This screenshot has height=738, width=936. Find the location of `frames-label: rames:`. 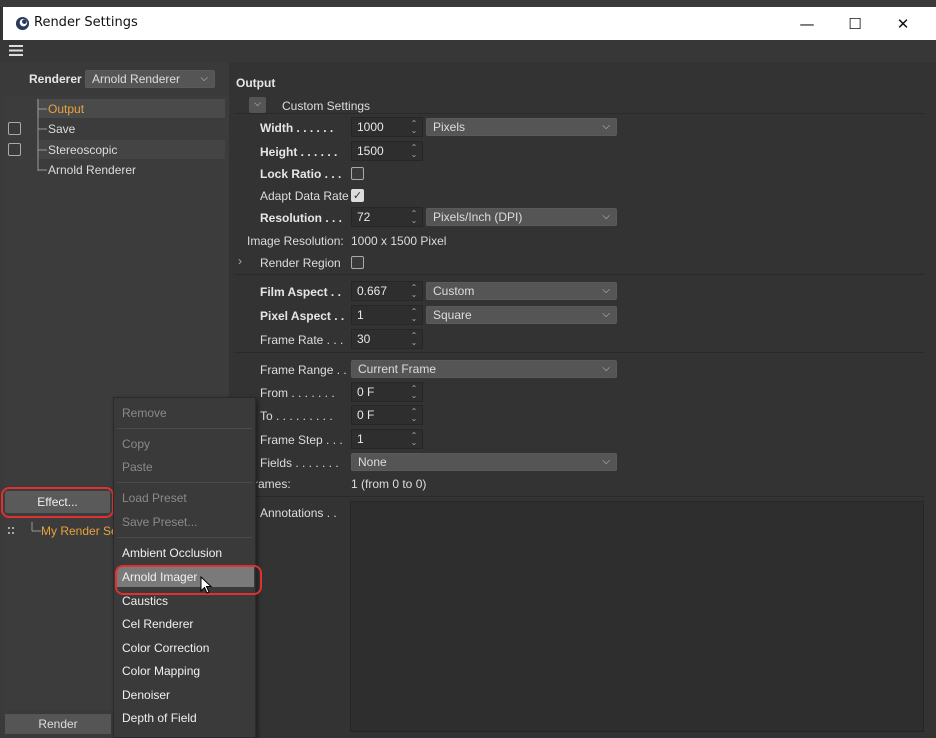

frames-label: rames: is located at coordinates (272, 484).